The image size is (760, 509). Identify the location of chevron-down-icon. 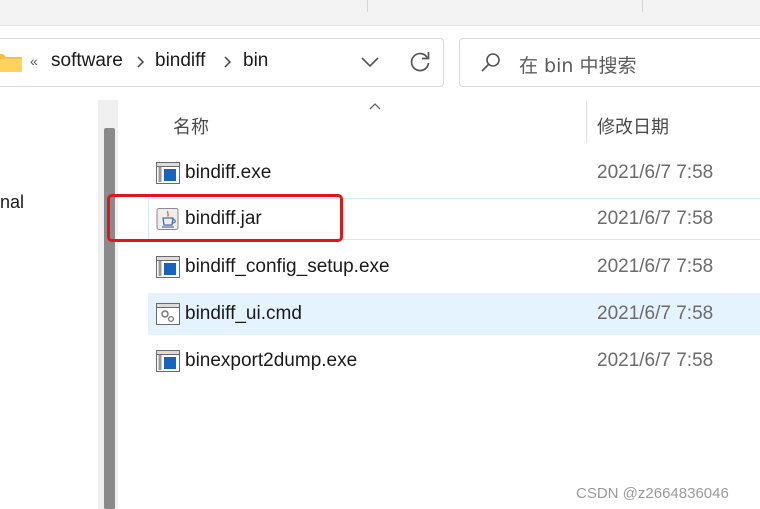
(370, 62).